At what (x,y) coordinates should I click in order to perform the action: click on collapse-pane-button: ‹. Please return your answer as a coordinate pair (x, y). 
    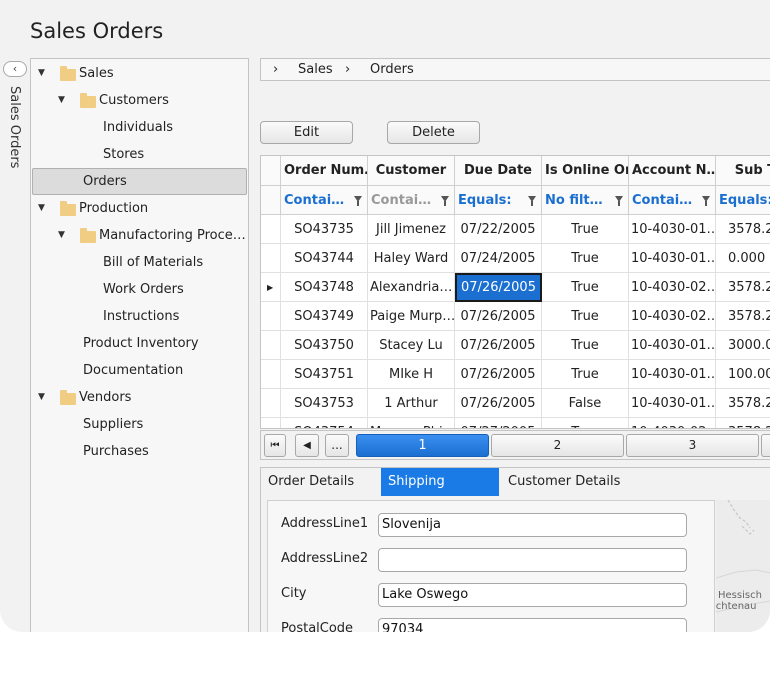
    Looking at the image, I should click on (15, 69).